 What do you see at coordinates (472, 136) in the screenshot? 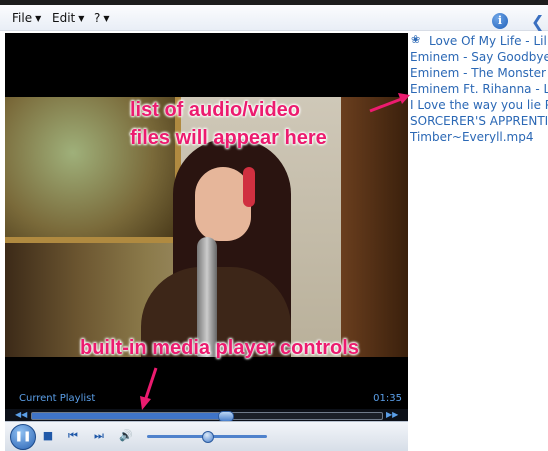
I see `playlist-item-label: Timber~Everyll.mp4` at bounding box center [472, 136].